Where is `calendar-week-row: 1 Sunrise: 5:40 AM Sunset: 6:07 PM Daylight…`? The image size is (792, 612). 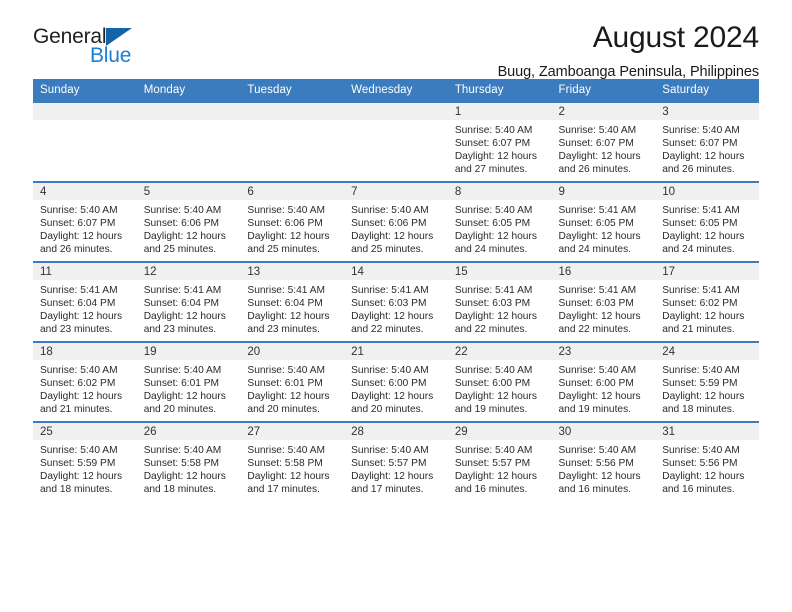
calendar-week-row: 1 Sunrise: 5:40 AM Sunset: 6:07 PM Daylight… is located at coordinates (396, 141).